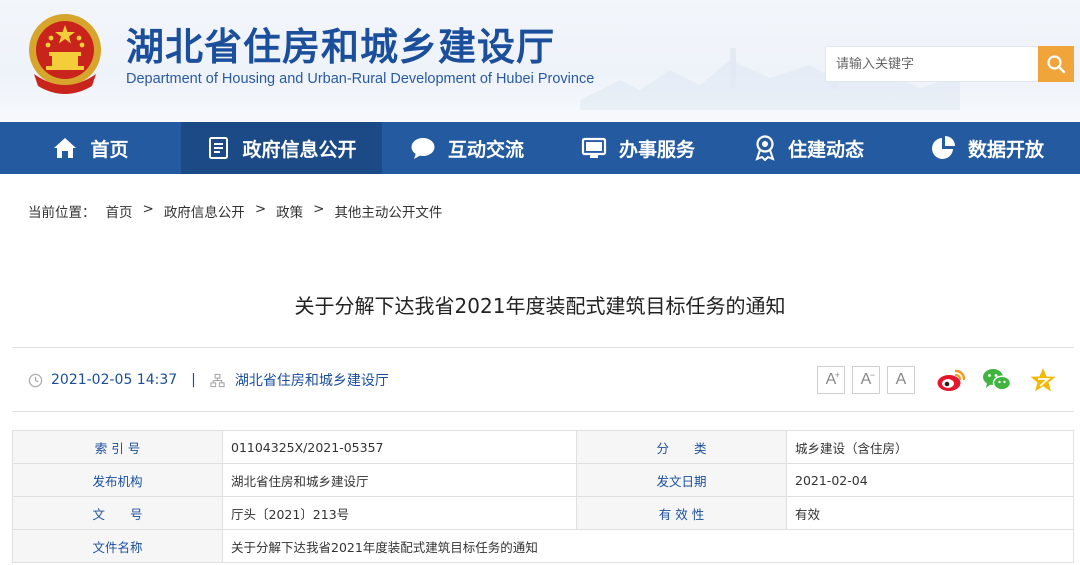 The image size is (1080, 565). I want to click on monitor-icon, so click(594, 147).